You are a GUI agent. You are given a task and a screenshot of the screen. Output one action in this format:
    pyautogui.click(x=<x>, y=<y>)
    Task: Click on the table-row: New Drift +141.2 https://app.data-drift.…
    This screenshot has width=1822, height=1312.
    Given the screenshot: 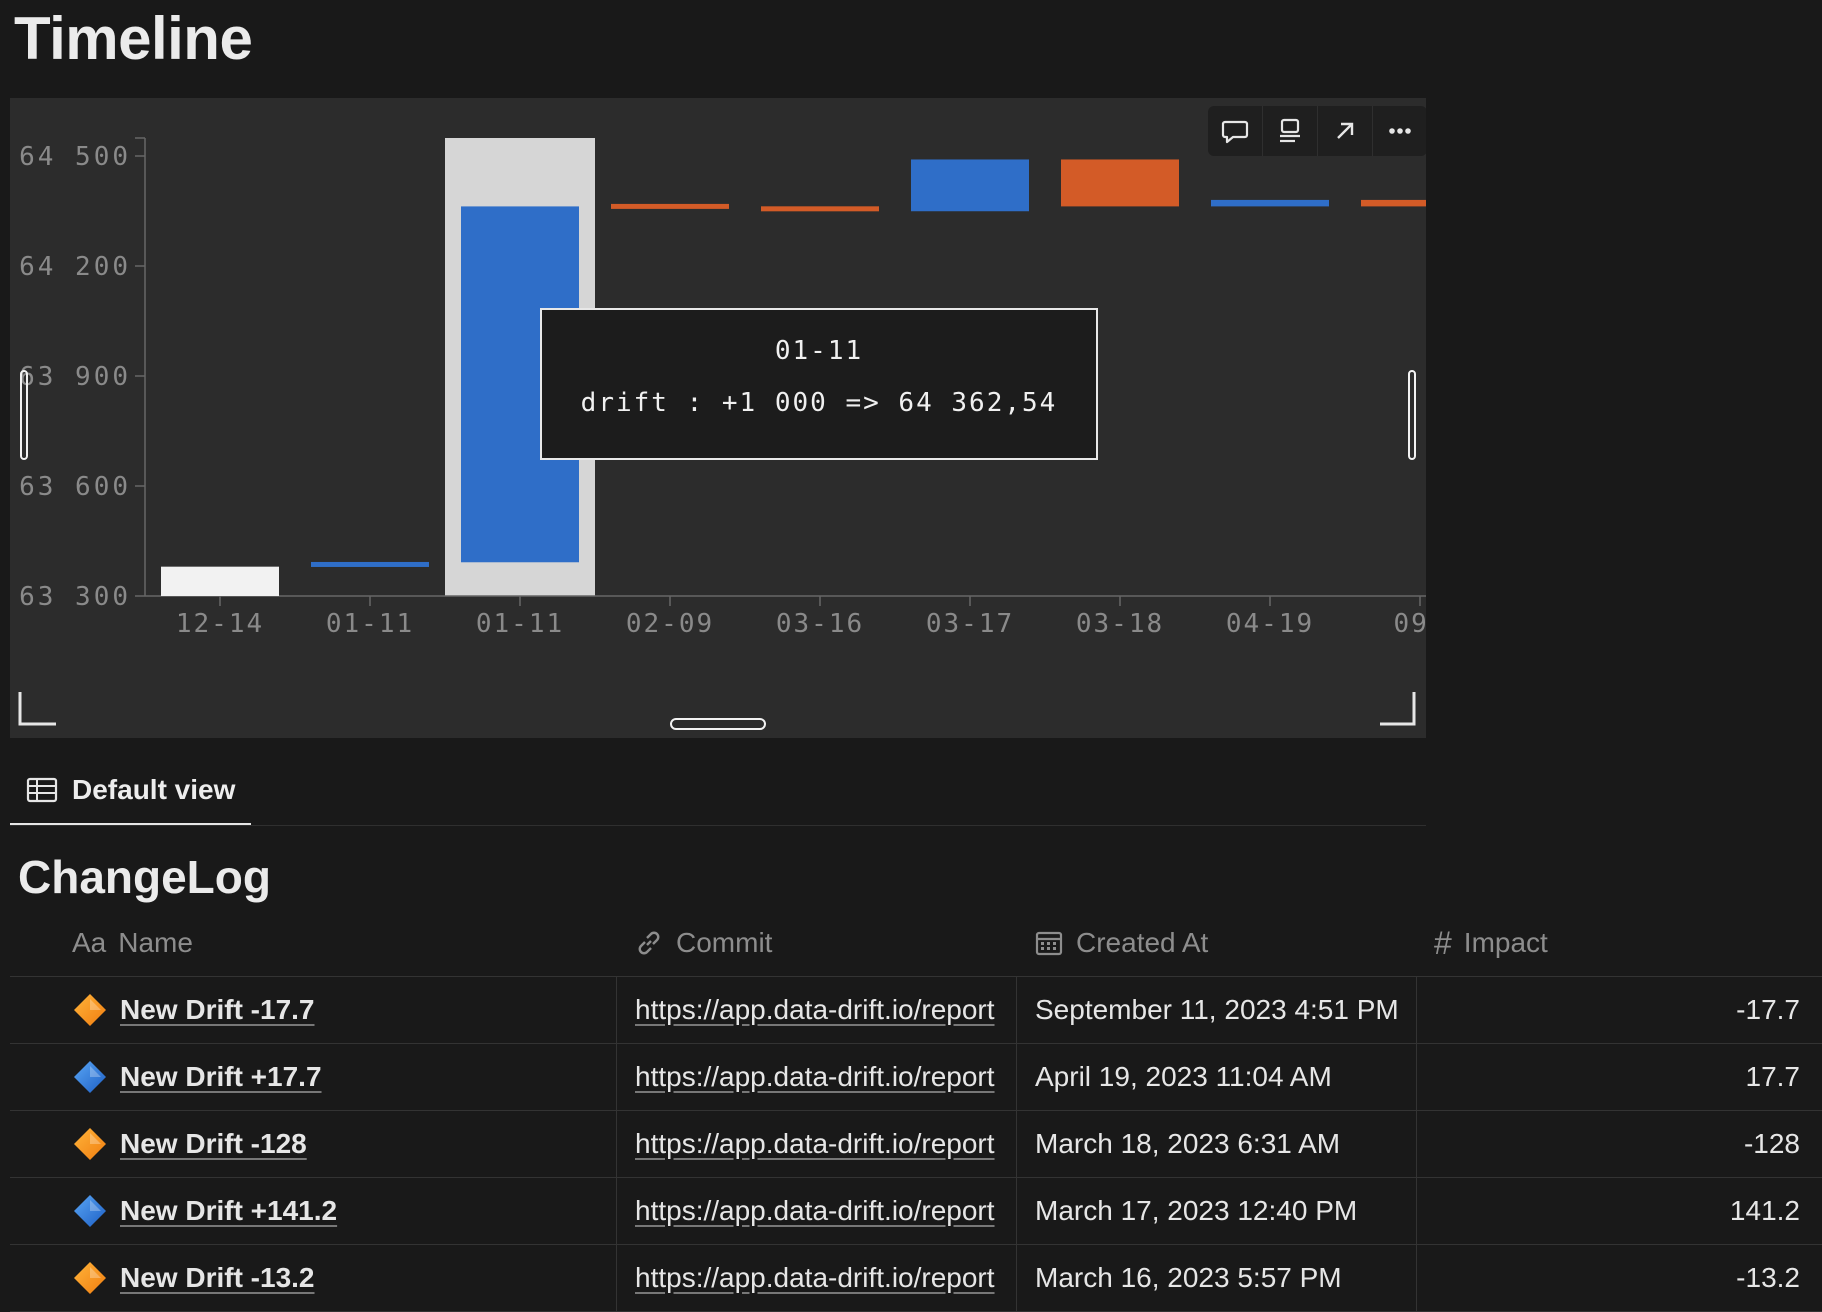 What is the action you would take?
    pyautogui.click(x=916, y=1211)
    